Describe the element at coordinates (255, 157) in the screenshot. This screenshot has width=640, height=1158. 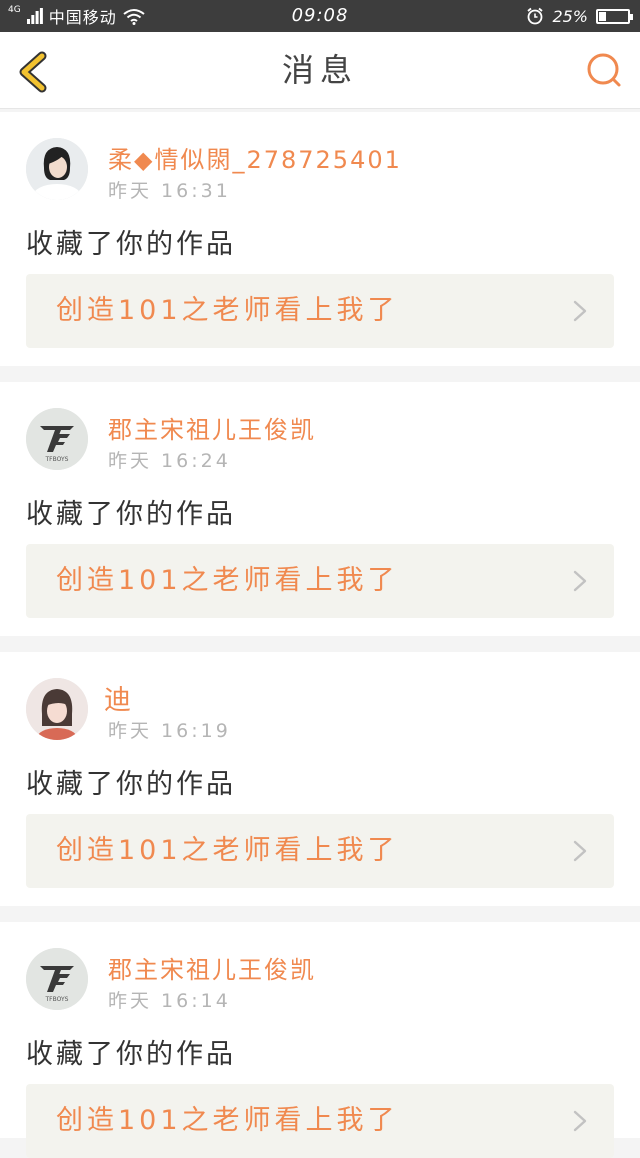
I see `username: 柔◆情似閖_278725401` at that location.